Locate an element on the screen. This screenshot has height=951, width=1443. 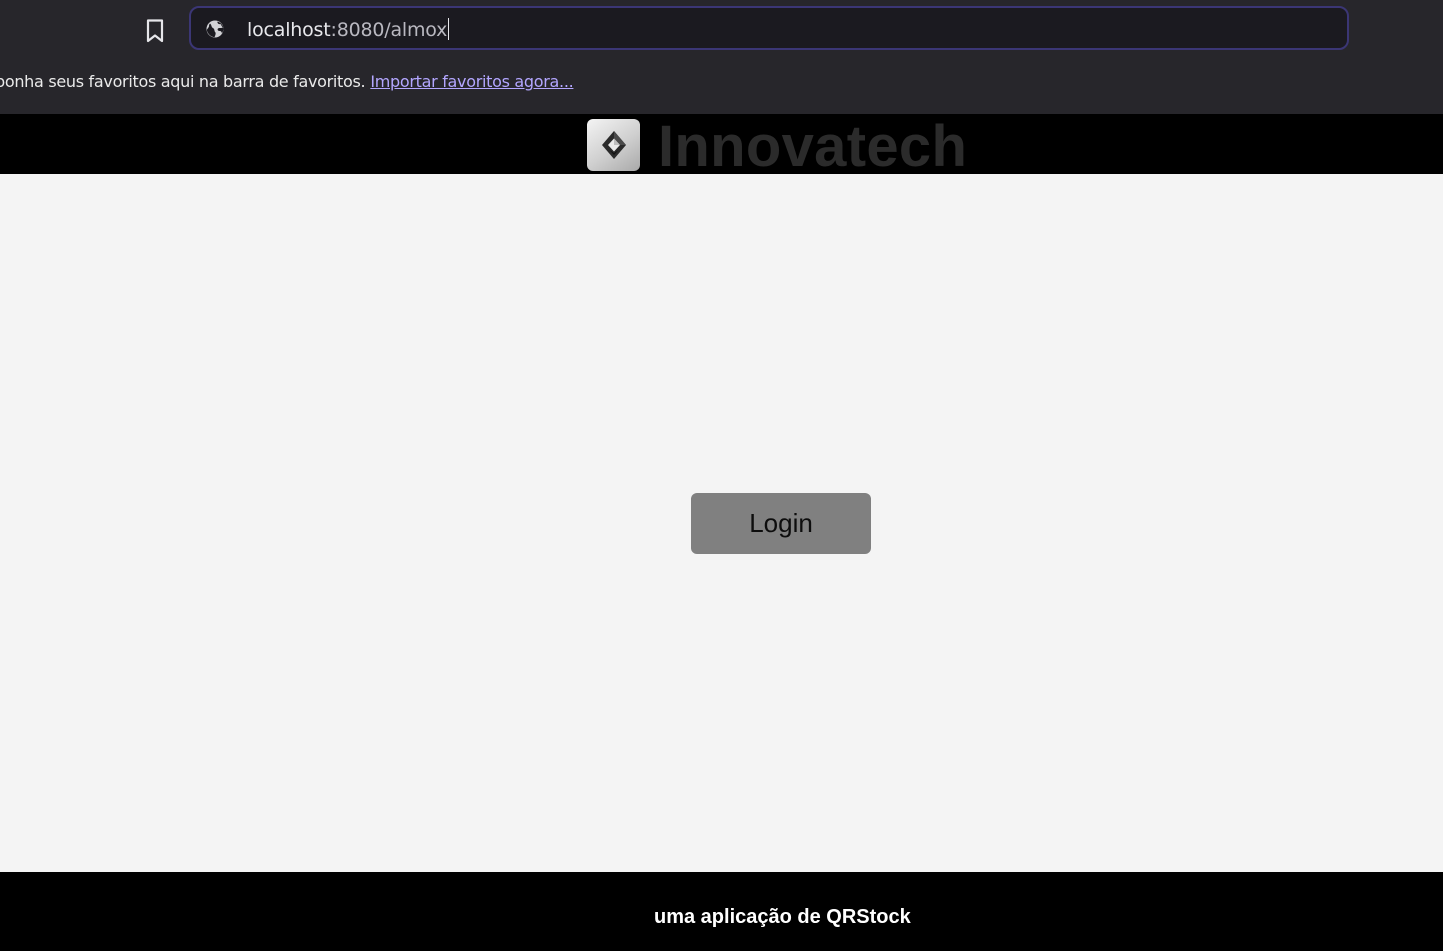
brand-name: Innovatech is located at coordinates (813, 146).